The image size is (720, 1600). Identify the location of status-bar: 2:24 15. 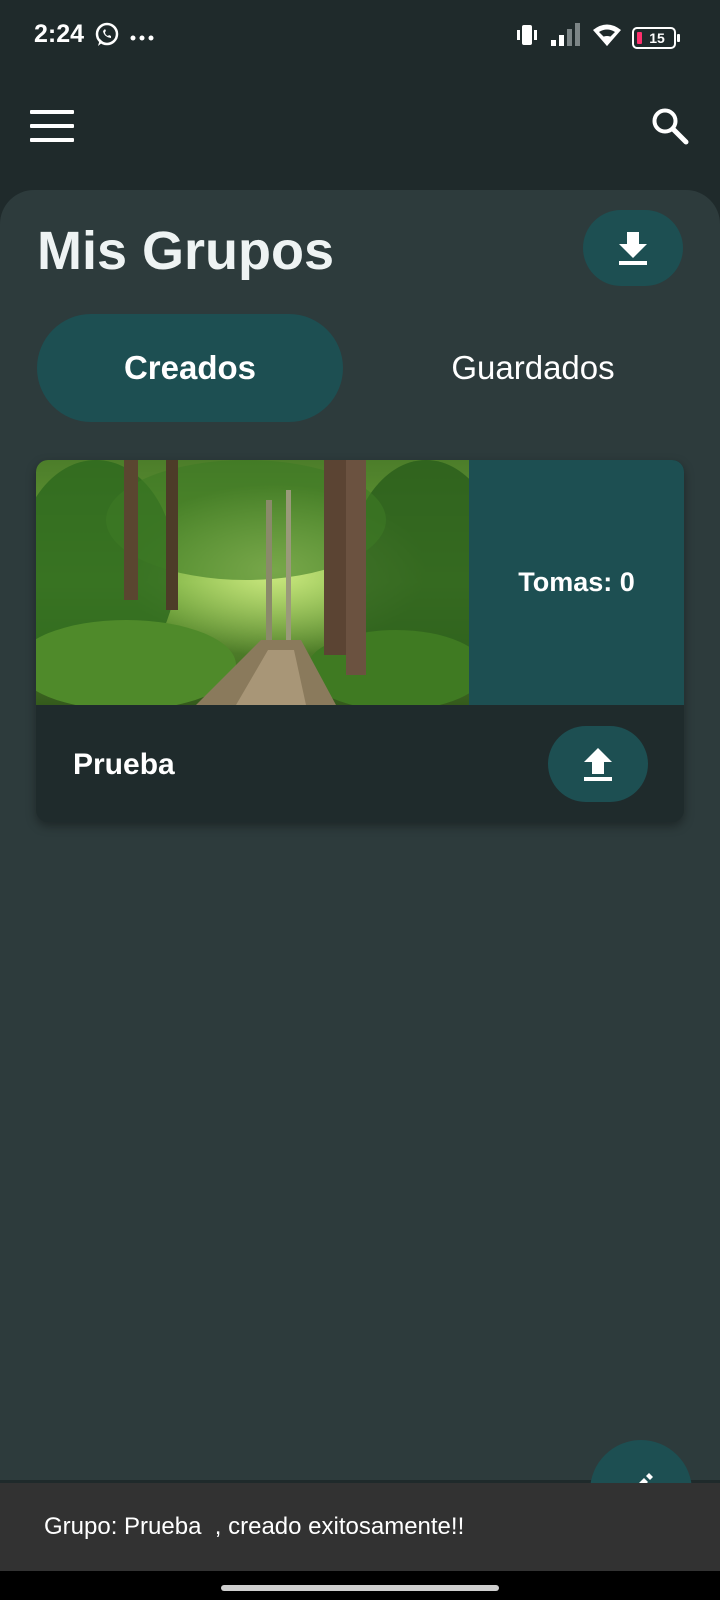
(360, 36).